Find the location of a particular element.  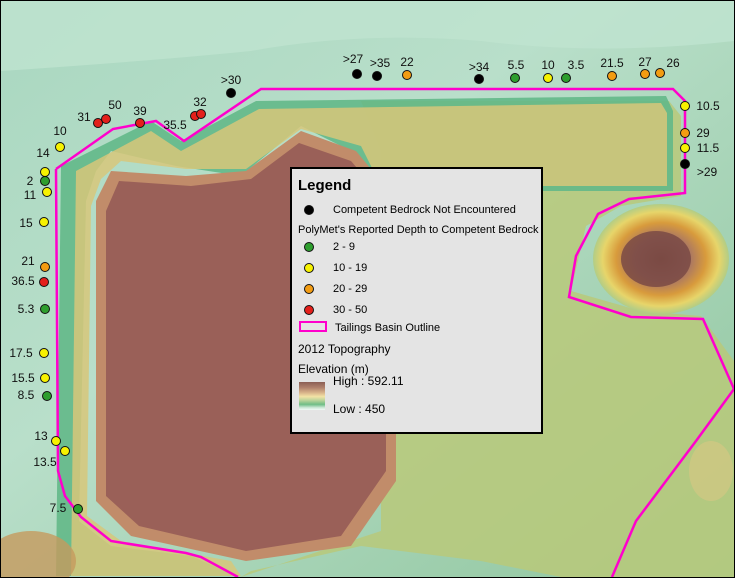

bedrock-point-label: 5.3 is located at coordinates (26, 309).